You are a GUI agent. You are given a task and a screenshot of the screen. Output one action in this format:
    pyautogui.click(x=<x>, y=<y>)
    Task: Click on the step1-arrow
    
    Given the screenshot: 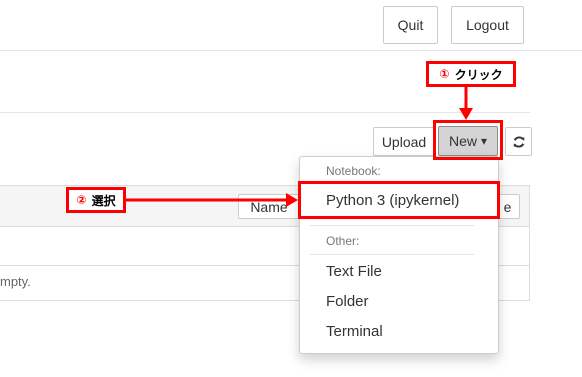 What is the action you would take?
    pyautogui.click(x=466, y=103)
    